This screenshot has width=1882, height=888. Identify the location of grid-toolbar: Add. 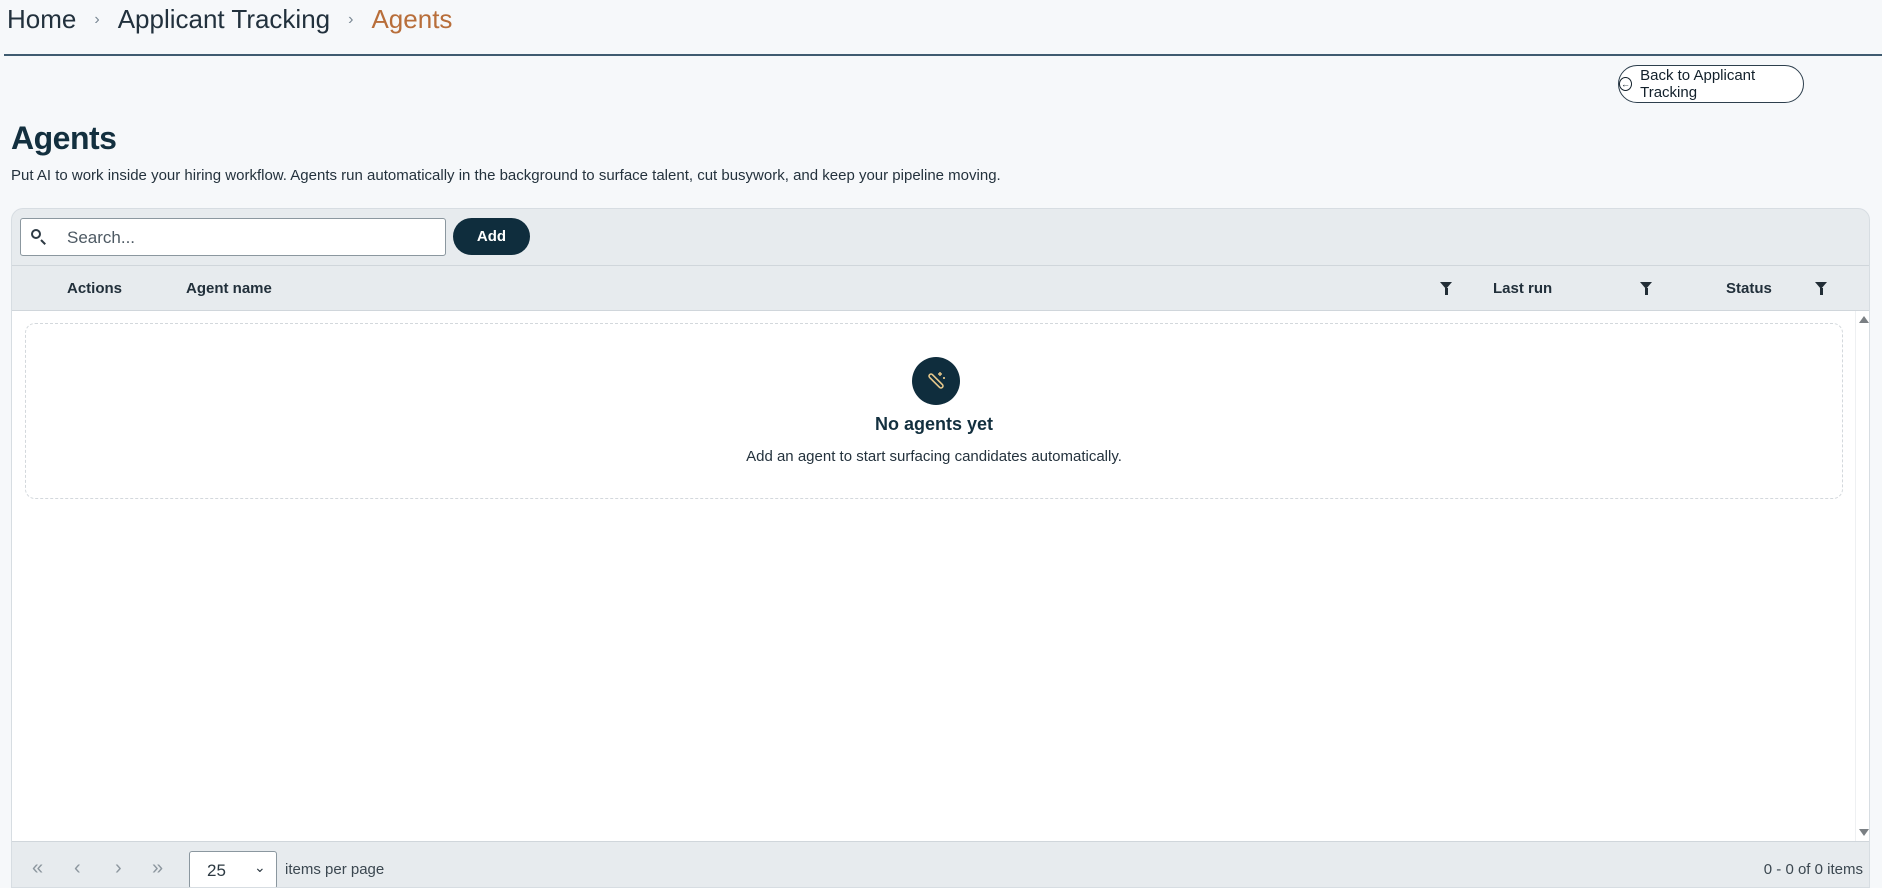
(940, 237).